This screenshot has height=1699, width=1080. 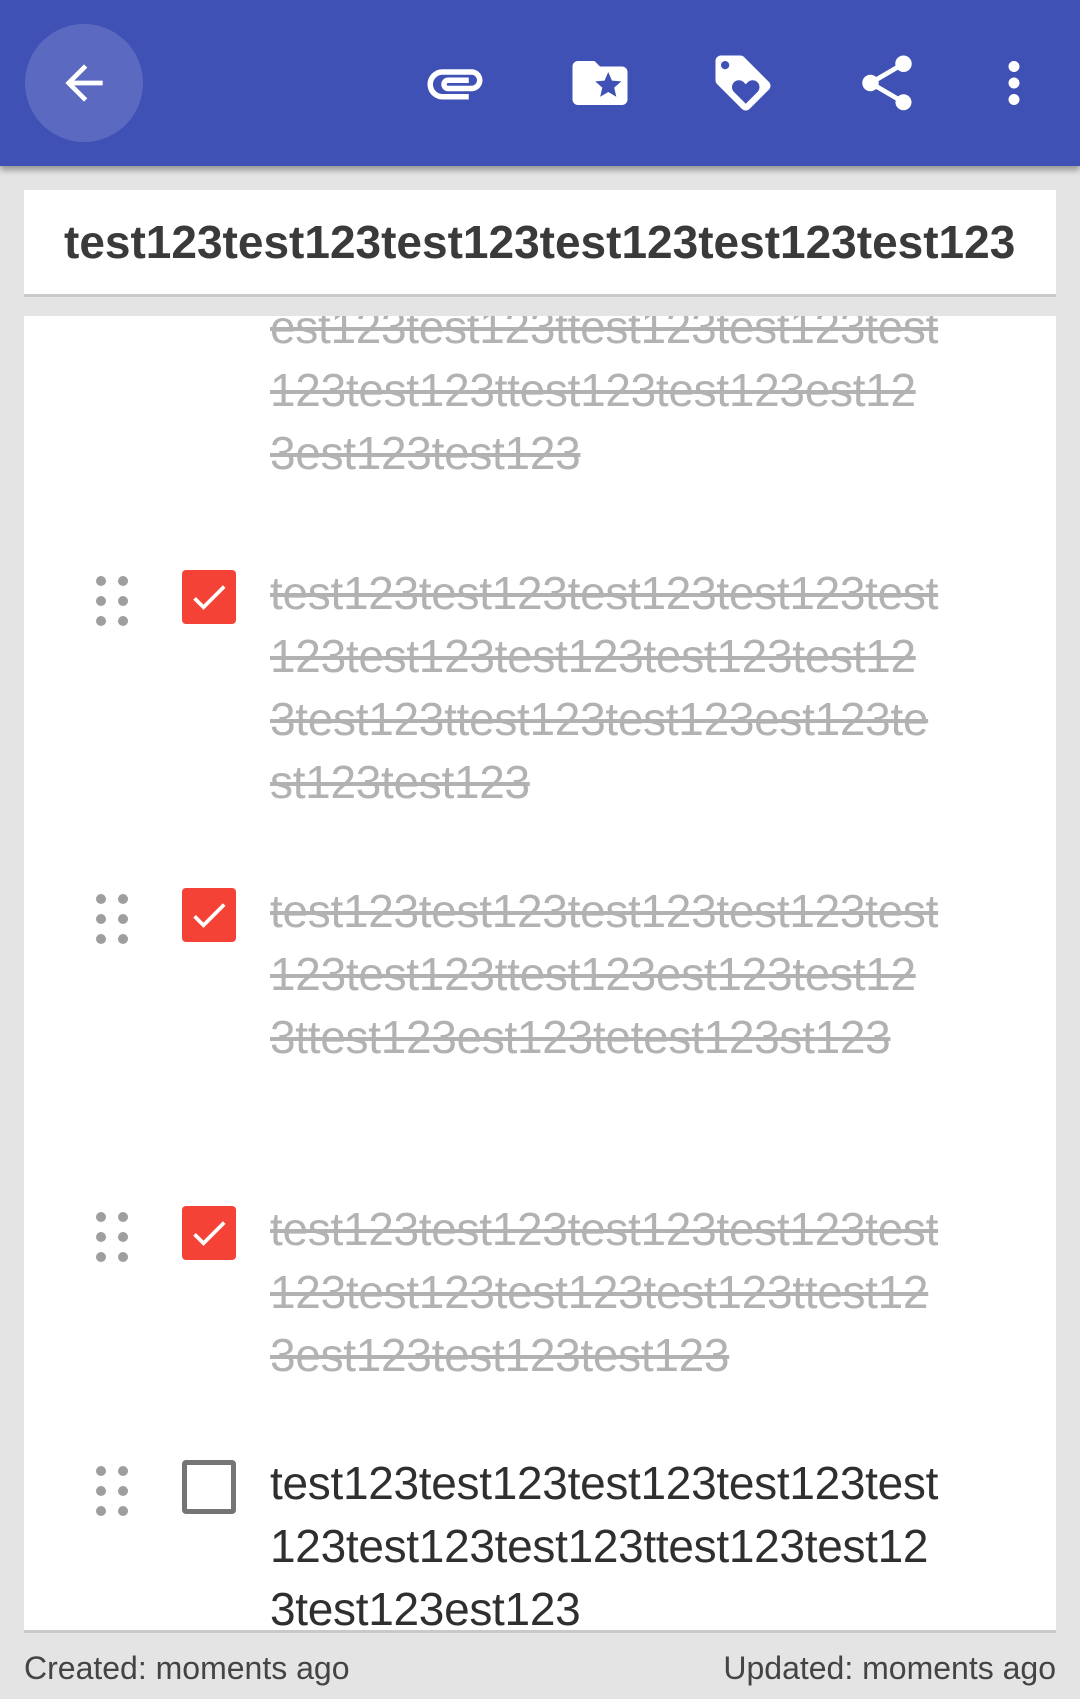 What do you see at coordinates (889, 1668) in the screenshot?
I see `updated-timestamp: Updated: moments ago` at bounding box center [889, 1668].